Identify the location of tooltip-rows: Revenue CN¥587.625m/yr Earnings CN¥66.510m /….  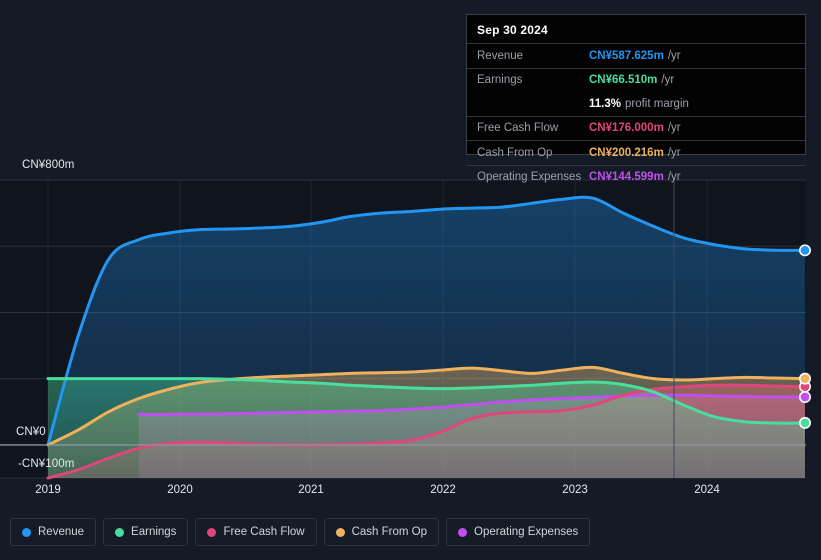
(636, 116).